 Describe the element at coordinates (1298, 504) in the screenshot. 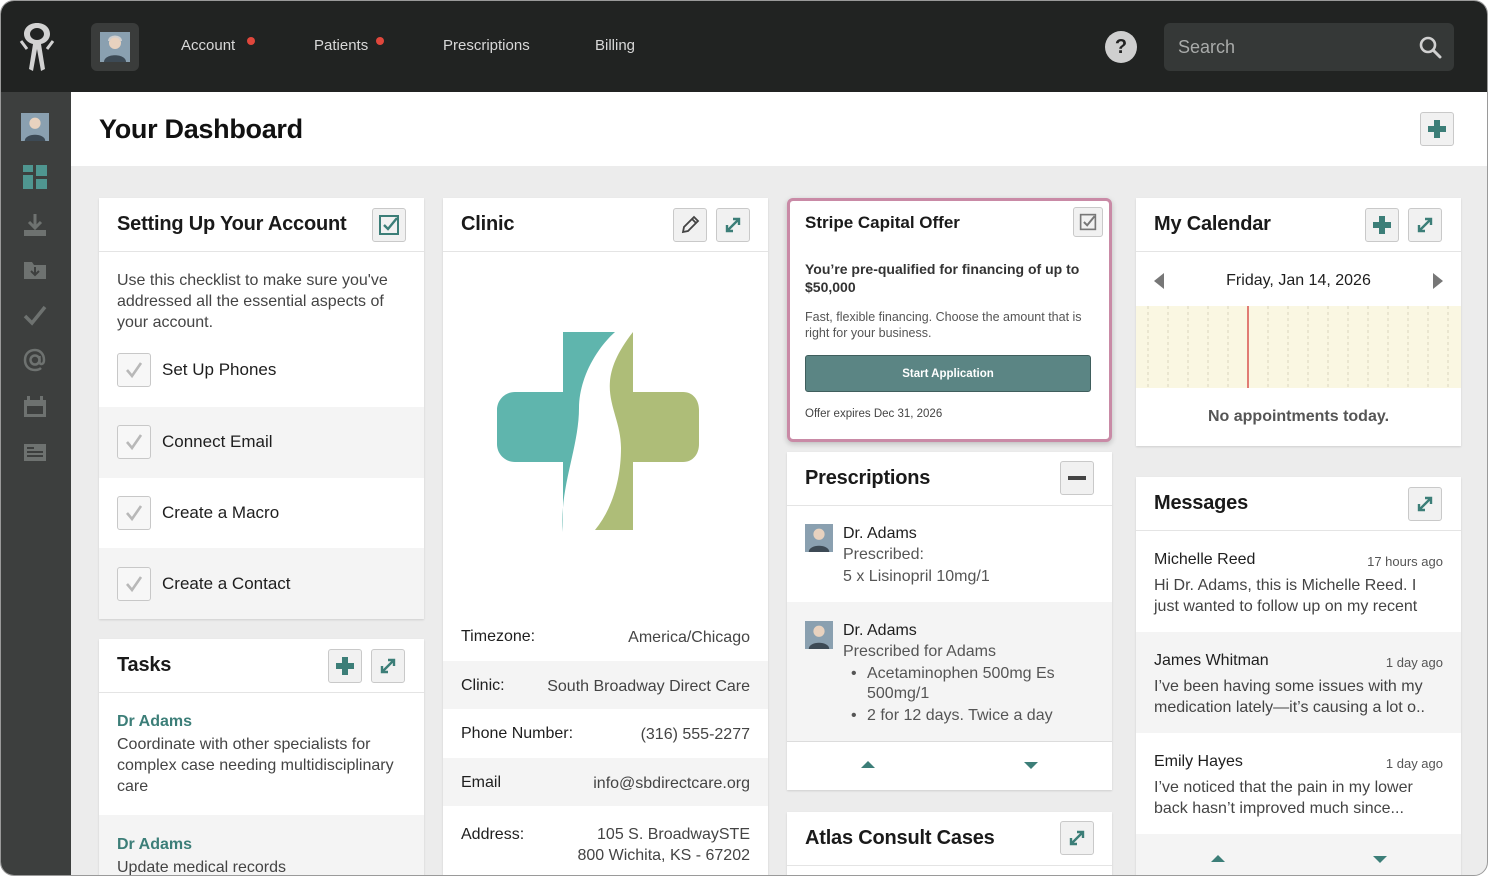

I see `card-header: Messages` at that location.